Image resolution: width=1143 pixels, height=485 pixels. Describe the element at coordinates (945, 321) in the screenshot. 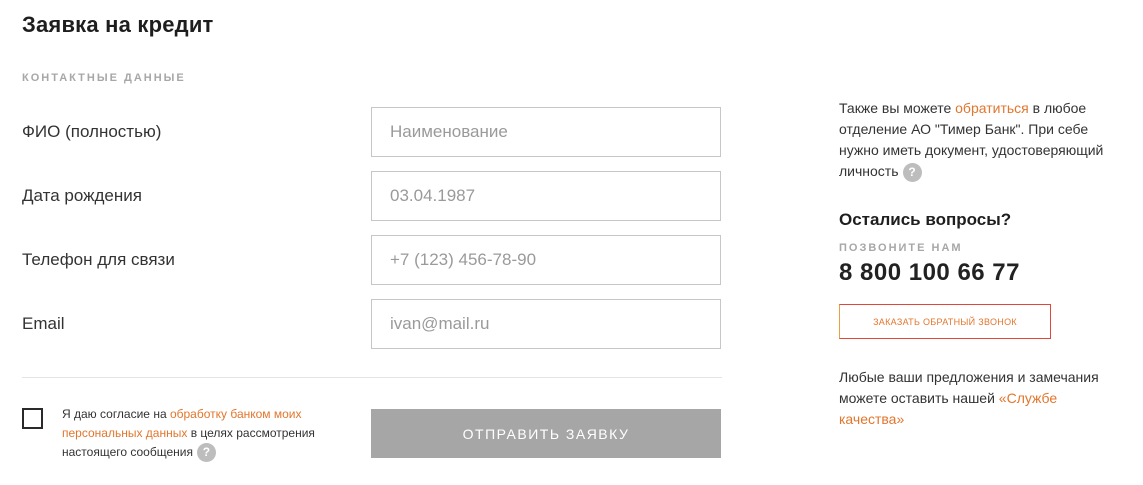

I see `callback-request-button: ЗАКАЗАТЬ ОБРАТНЫЙ ЗВОНОК` at that location.